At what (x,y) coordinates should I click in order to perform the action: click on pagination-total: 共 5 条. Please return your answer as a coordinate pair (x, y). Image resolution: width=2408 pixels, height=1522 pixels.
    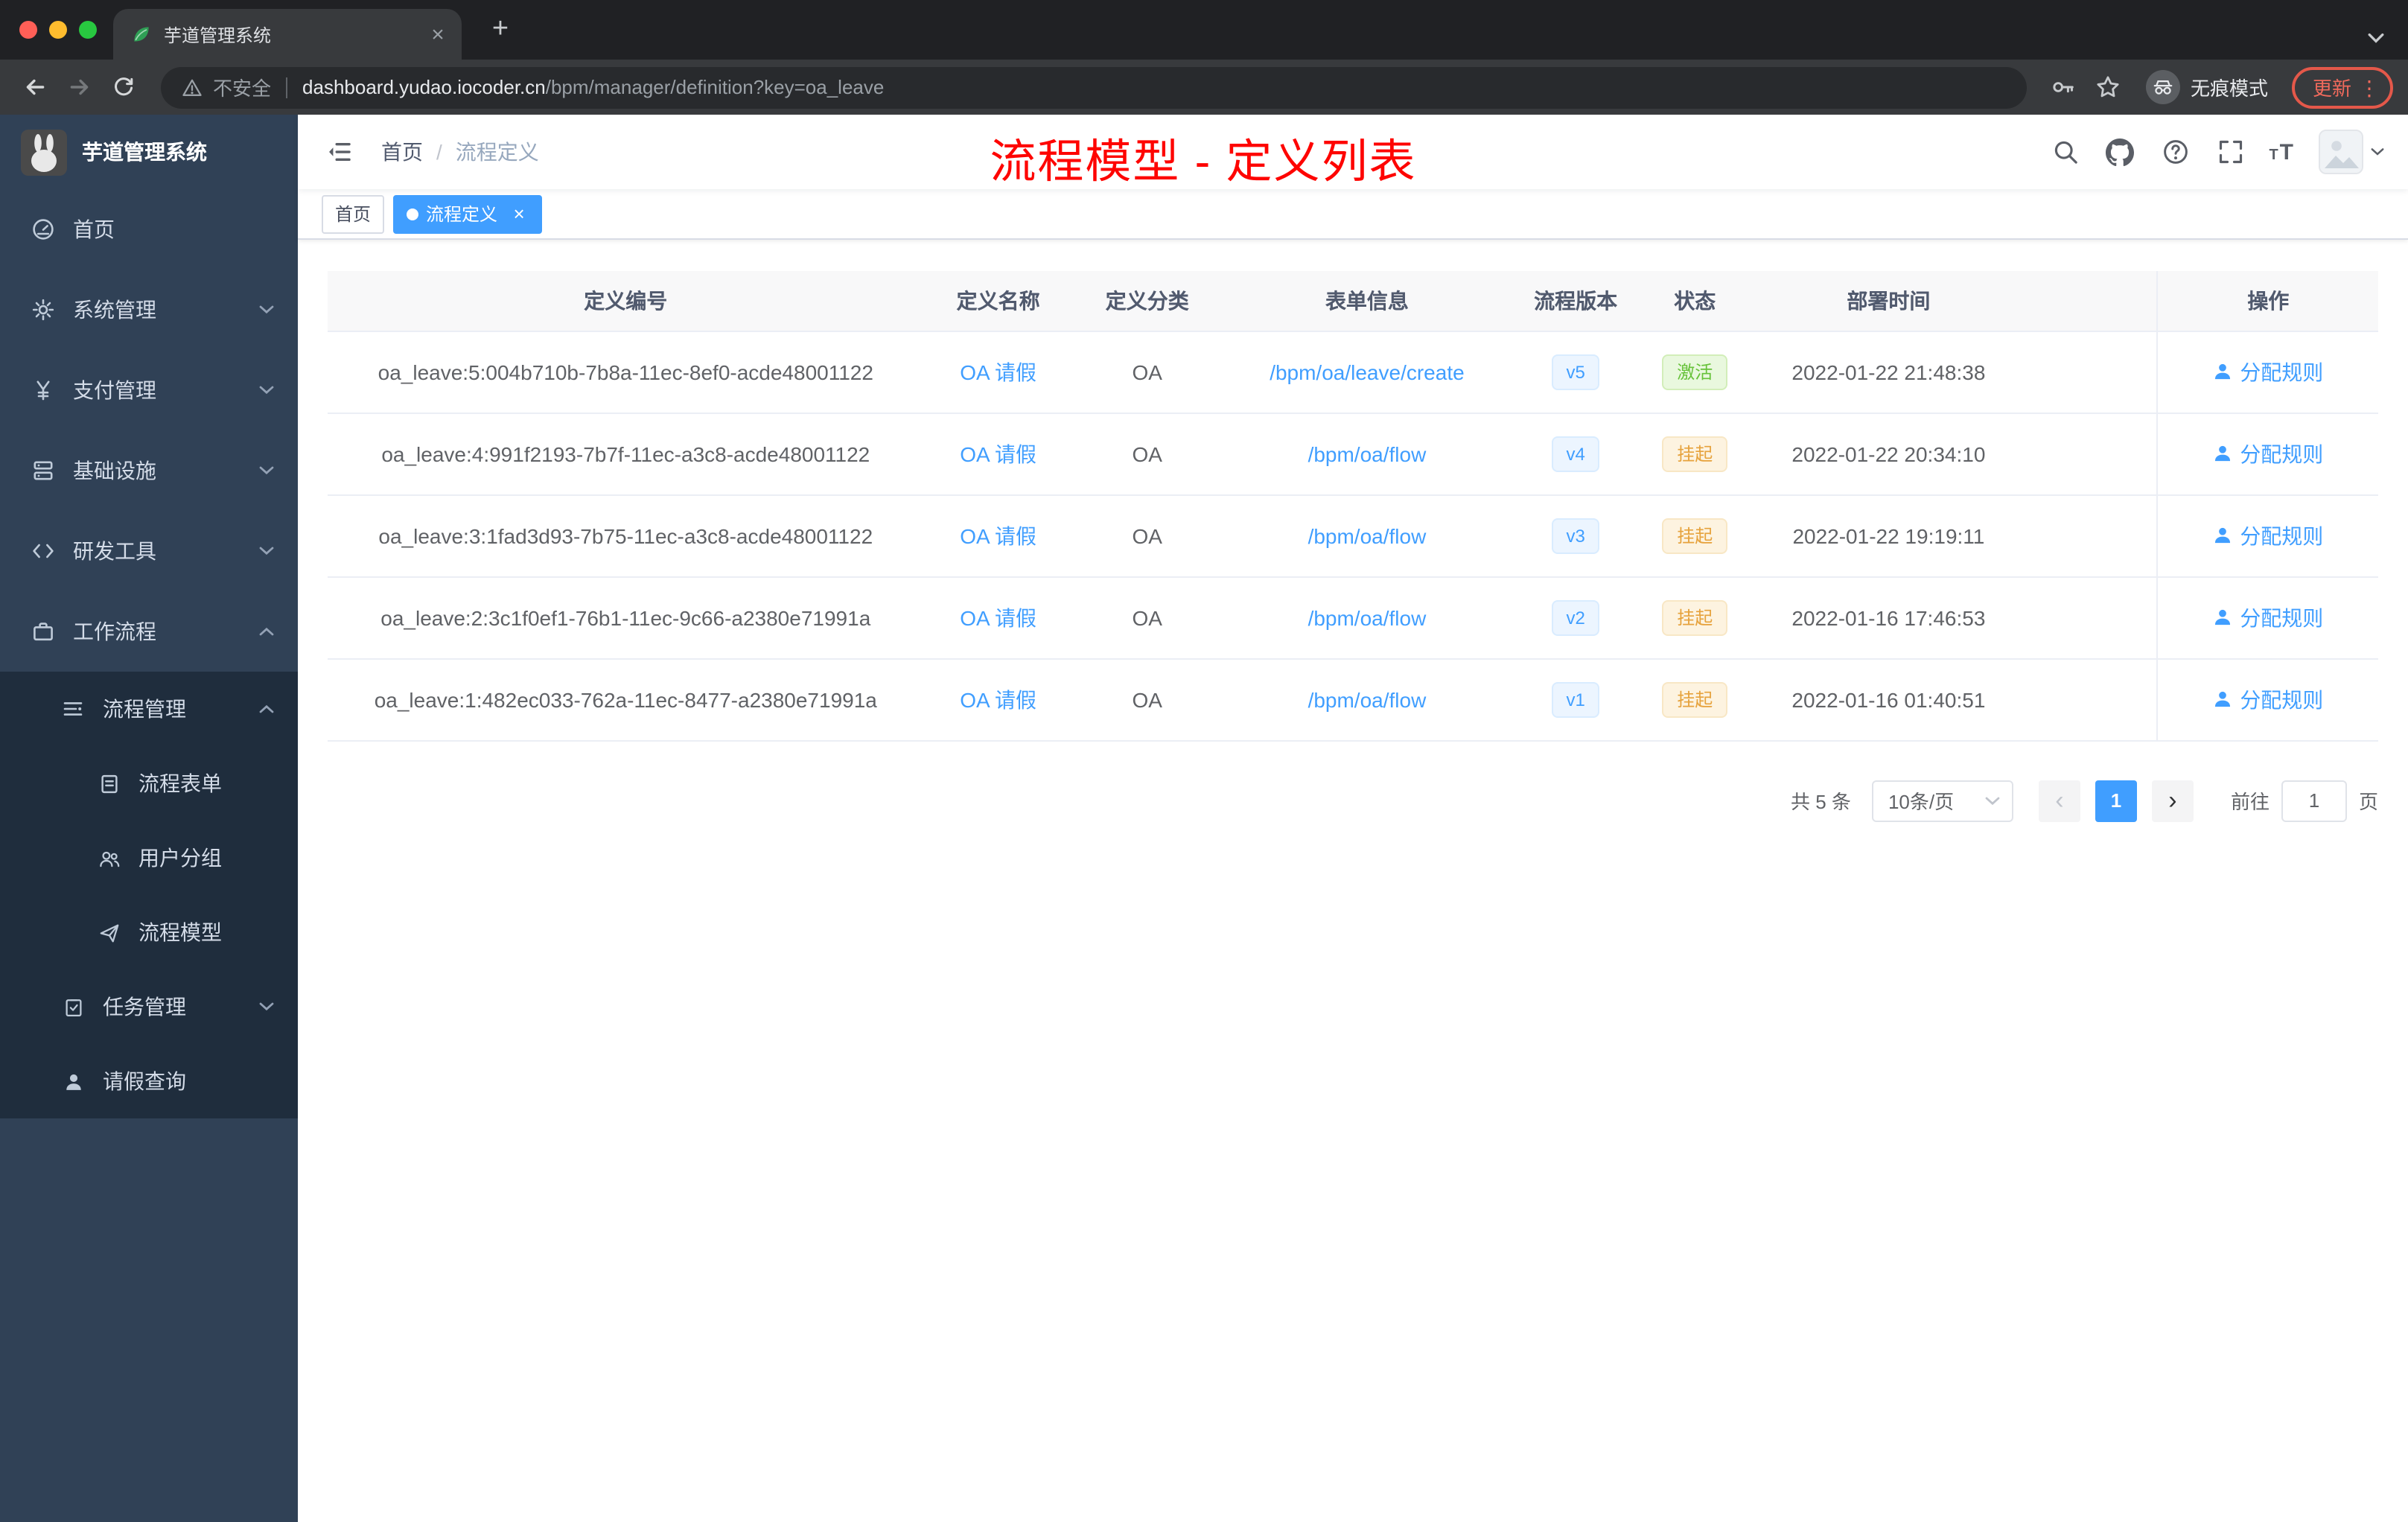
    Looking at the image, I should click on (1821, 802).